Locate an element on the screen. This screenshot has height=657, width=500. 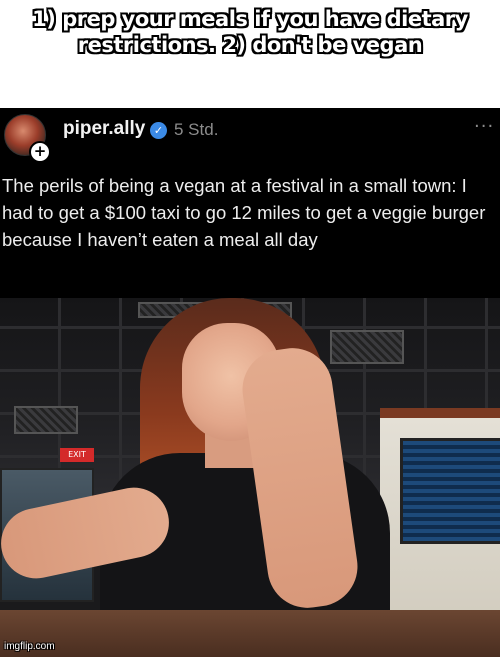
wooden-table is located at coordinates (250, 633).